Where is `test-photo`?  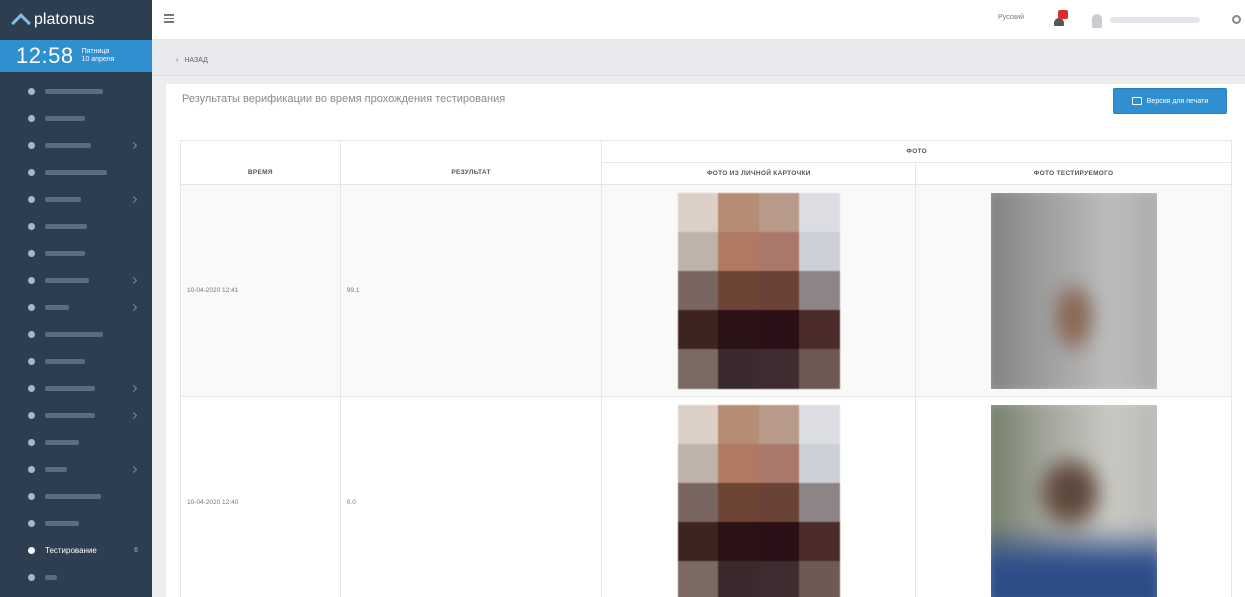
test-photo is located at coordinates (1073, 500).